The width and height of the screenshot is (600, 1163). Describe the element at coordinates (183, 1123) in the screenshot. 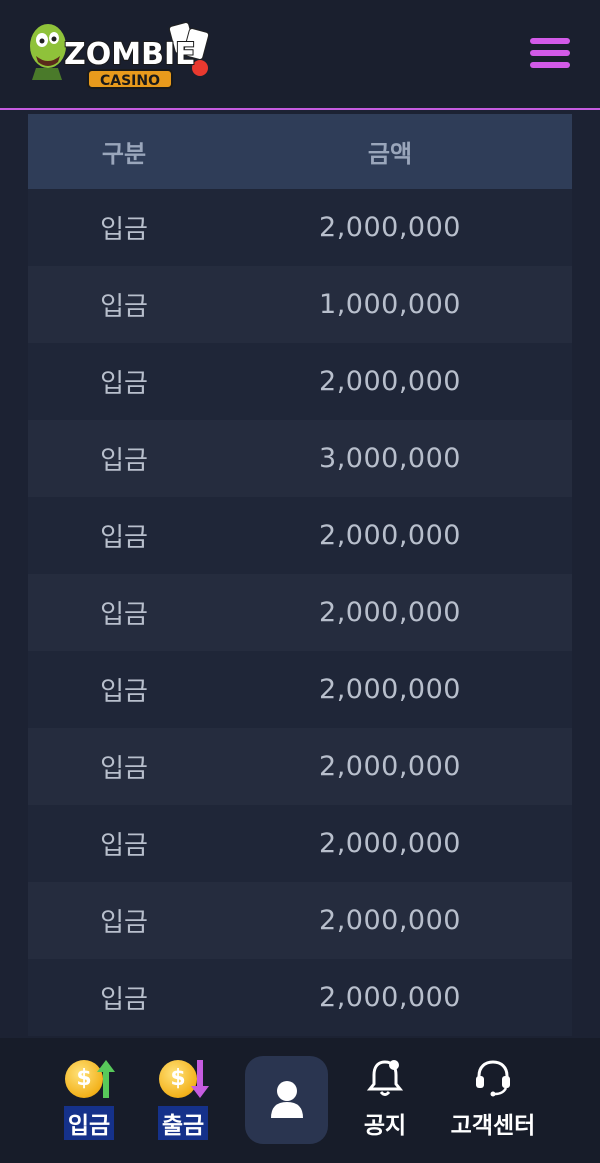

I see `withdraw-label: 출금` at that location.